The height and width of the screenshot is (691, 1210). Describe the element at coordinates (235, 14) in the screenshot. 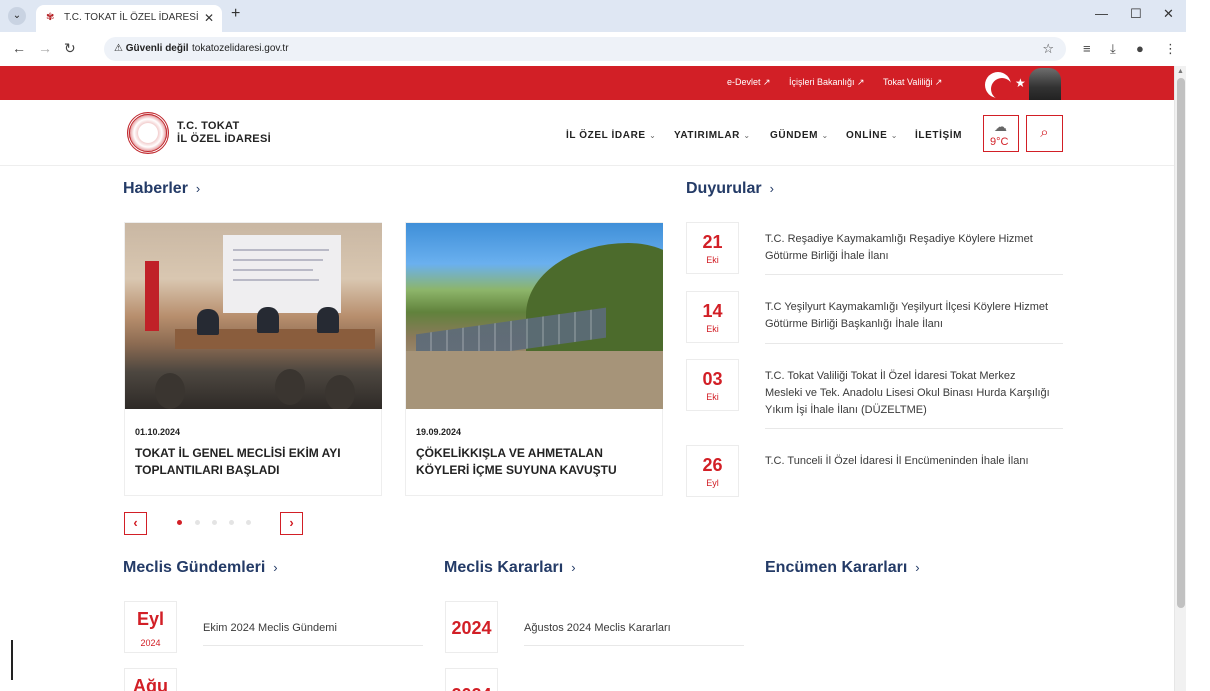

I see `new-tab-icon: +` at that location.